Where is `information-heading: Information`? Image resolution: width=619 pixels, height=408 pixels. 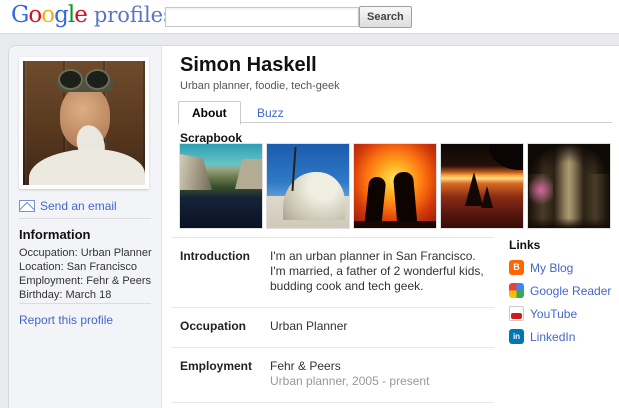 information-heading: Information is located at coordinates (55, 234).